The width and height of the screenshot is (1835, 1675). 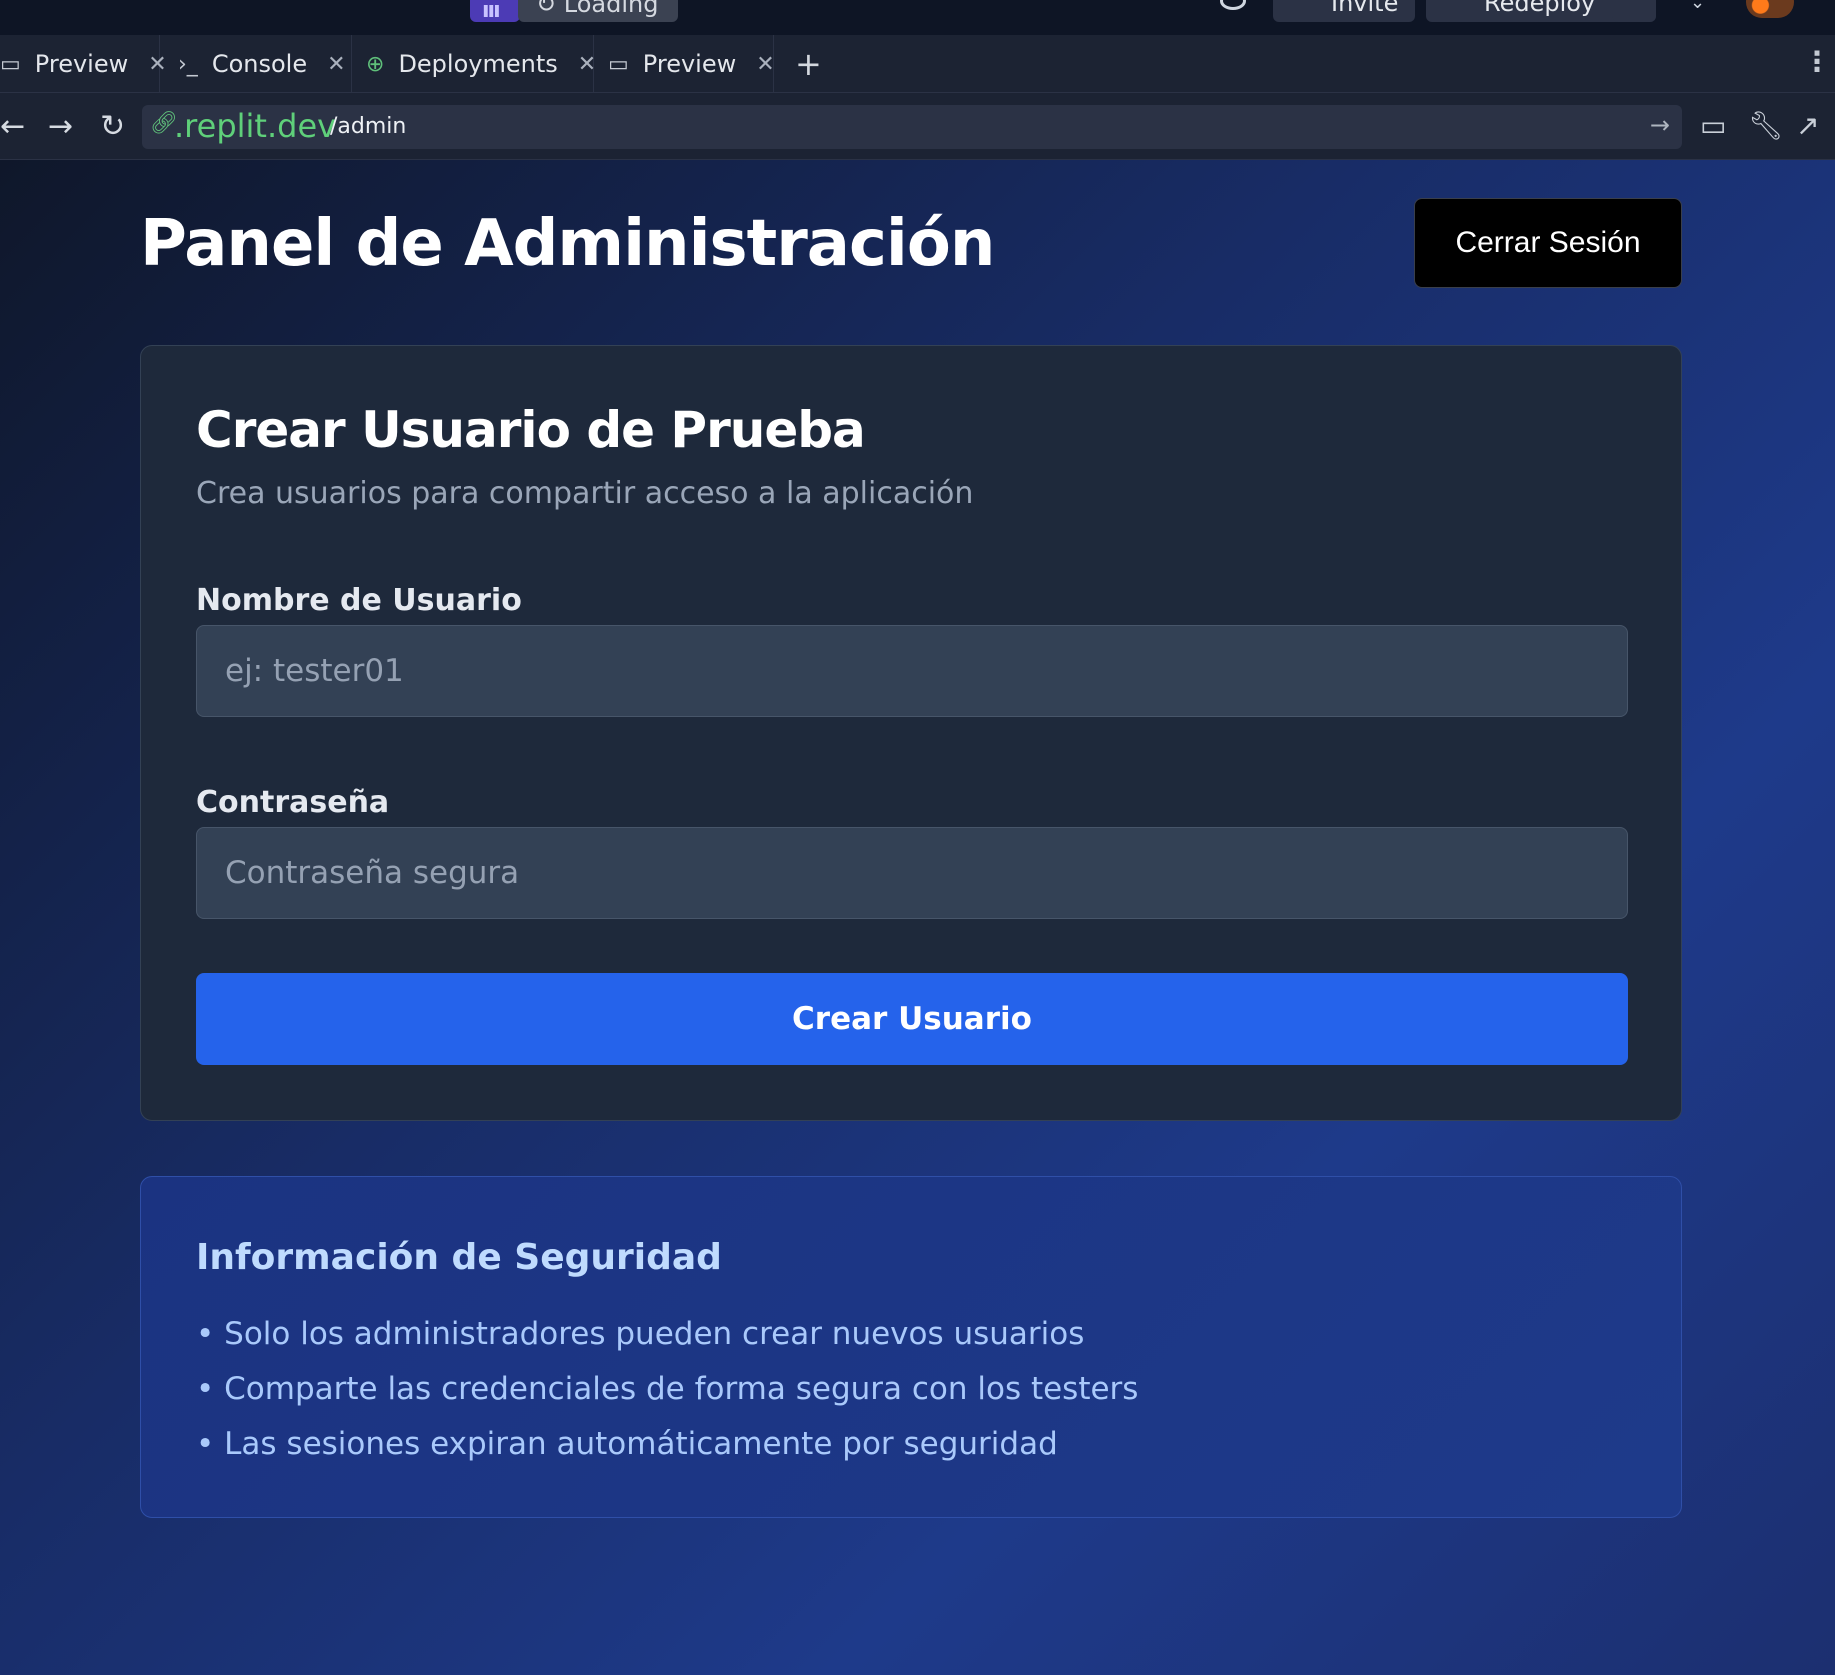 I want to click on tab-label: Console, so click(x=259, y=64).